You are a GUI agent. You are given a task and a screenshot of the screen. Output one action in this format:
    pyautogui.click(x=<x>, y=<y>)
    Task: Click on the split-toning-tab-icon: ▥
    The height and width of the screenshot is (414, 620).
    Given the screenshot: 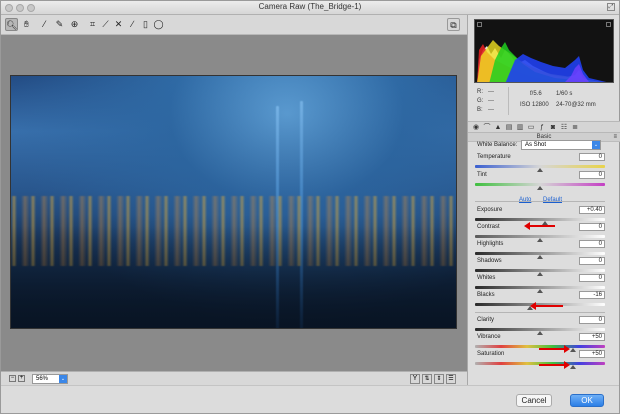 What is the action you would take?
    pyautogui.click(x=520, y=127)
    